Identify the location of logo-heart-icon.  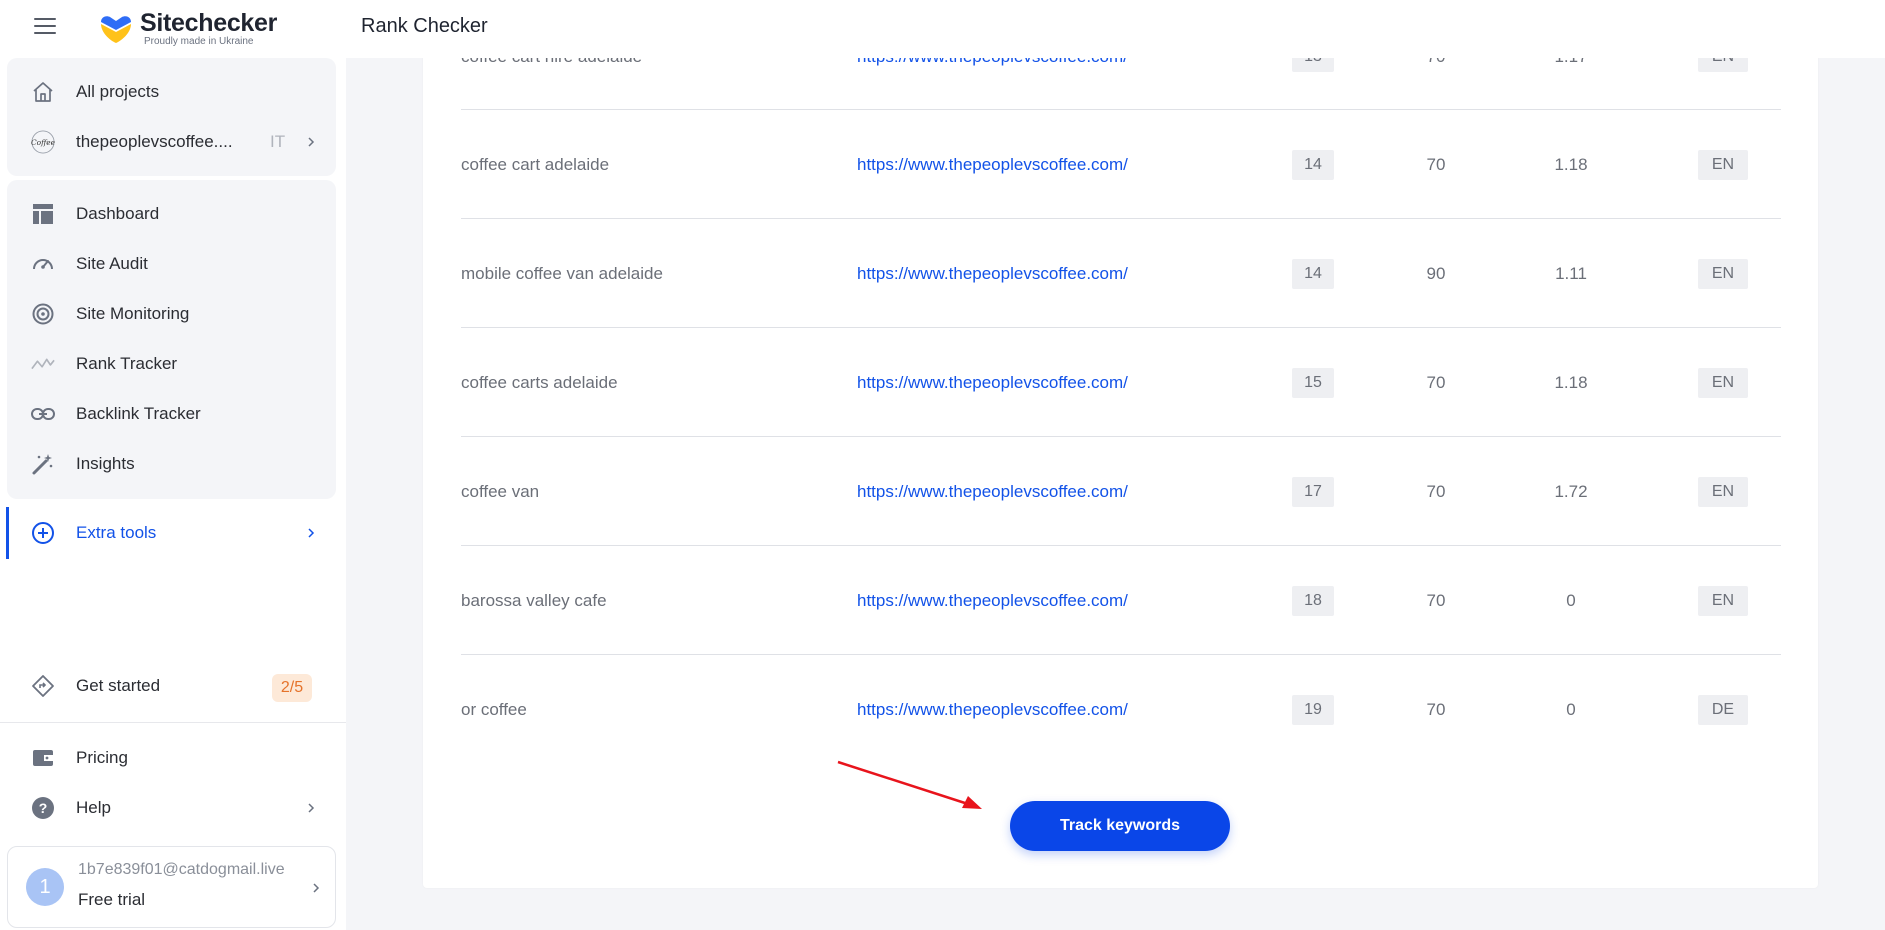
(116, 29).